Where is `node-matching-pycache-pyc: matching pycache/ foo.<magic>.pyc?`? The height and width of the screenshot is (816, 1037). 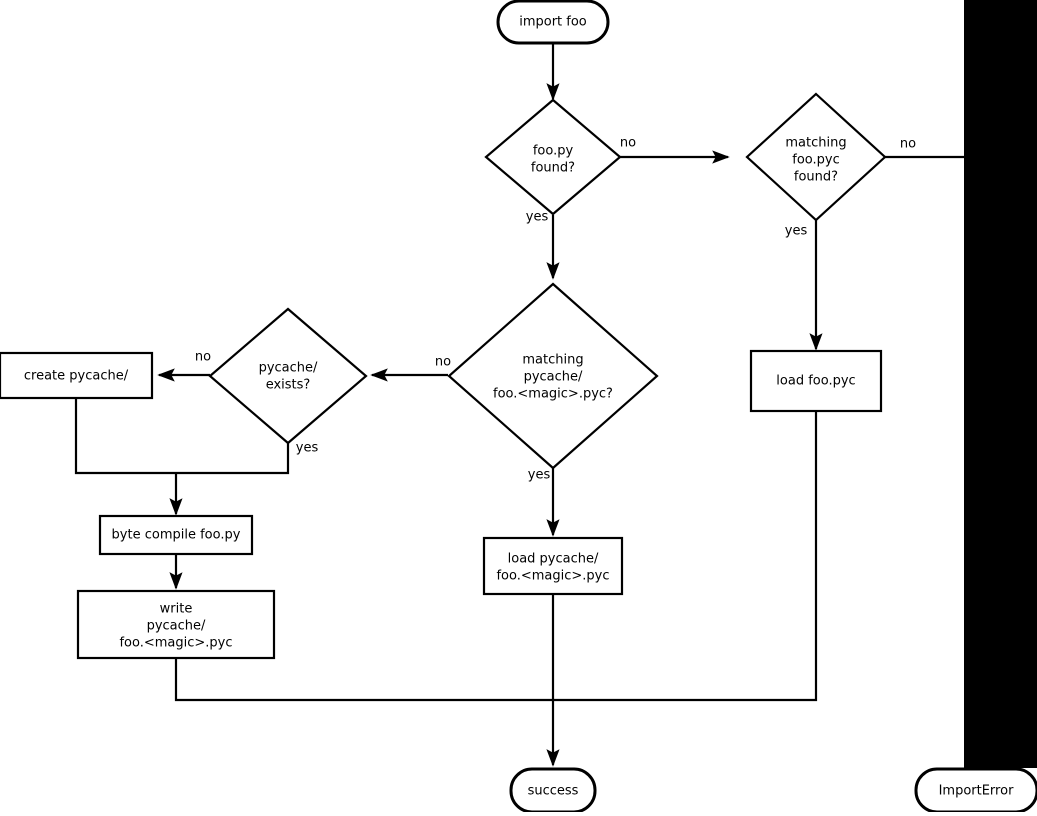 node-matching-pycache-pyc: matching pycache/ foo.<magic>.pyc? is located at coordinates (553, 376).